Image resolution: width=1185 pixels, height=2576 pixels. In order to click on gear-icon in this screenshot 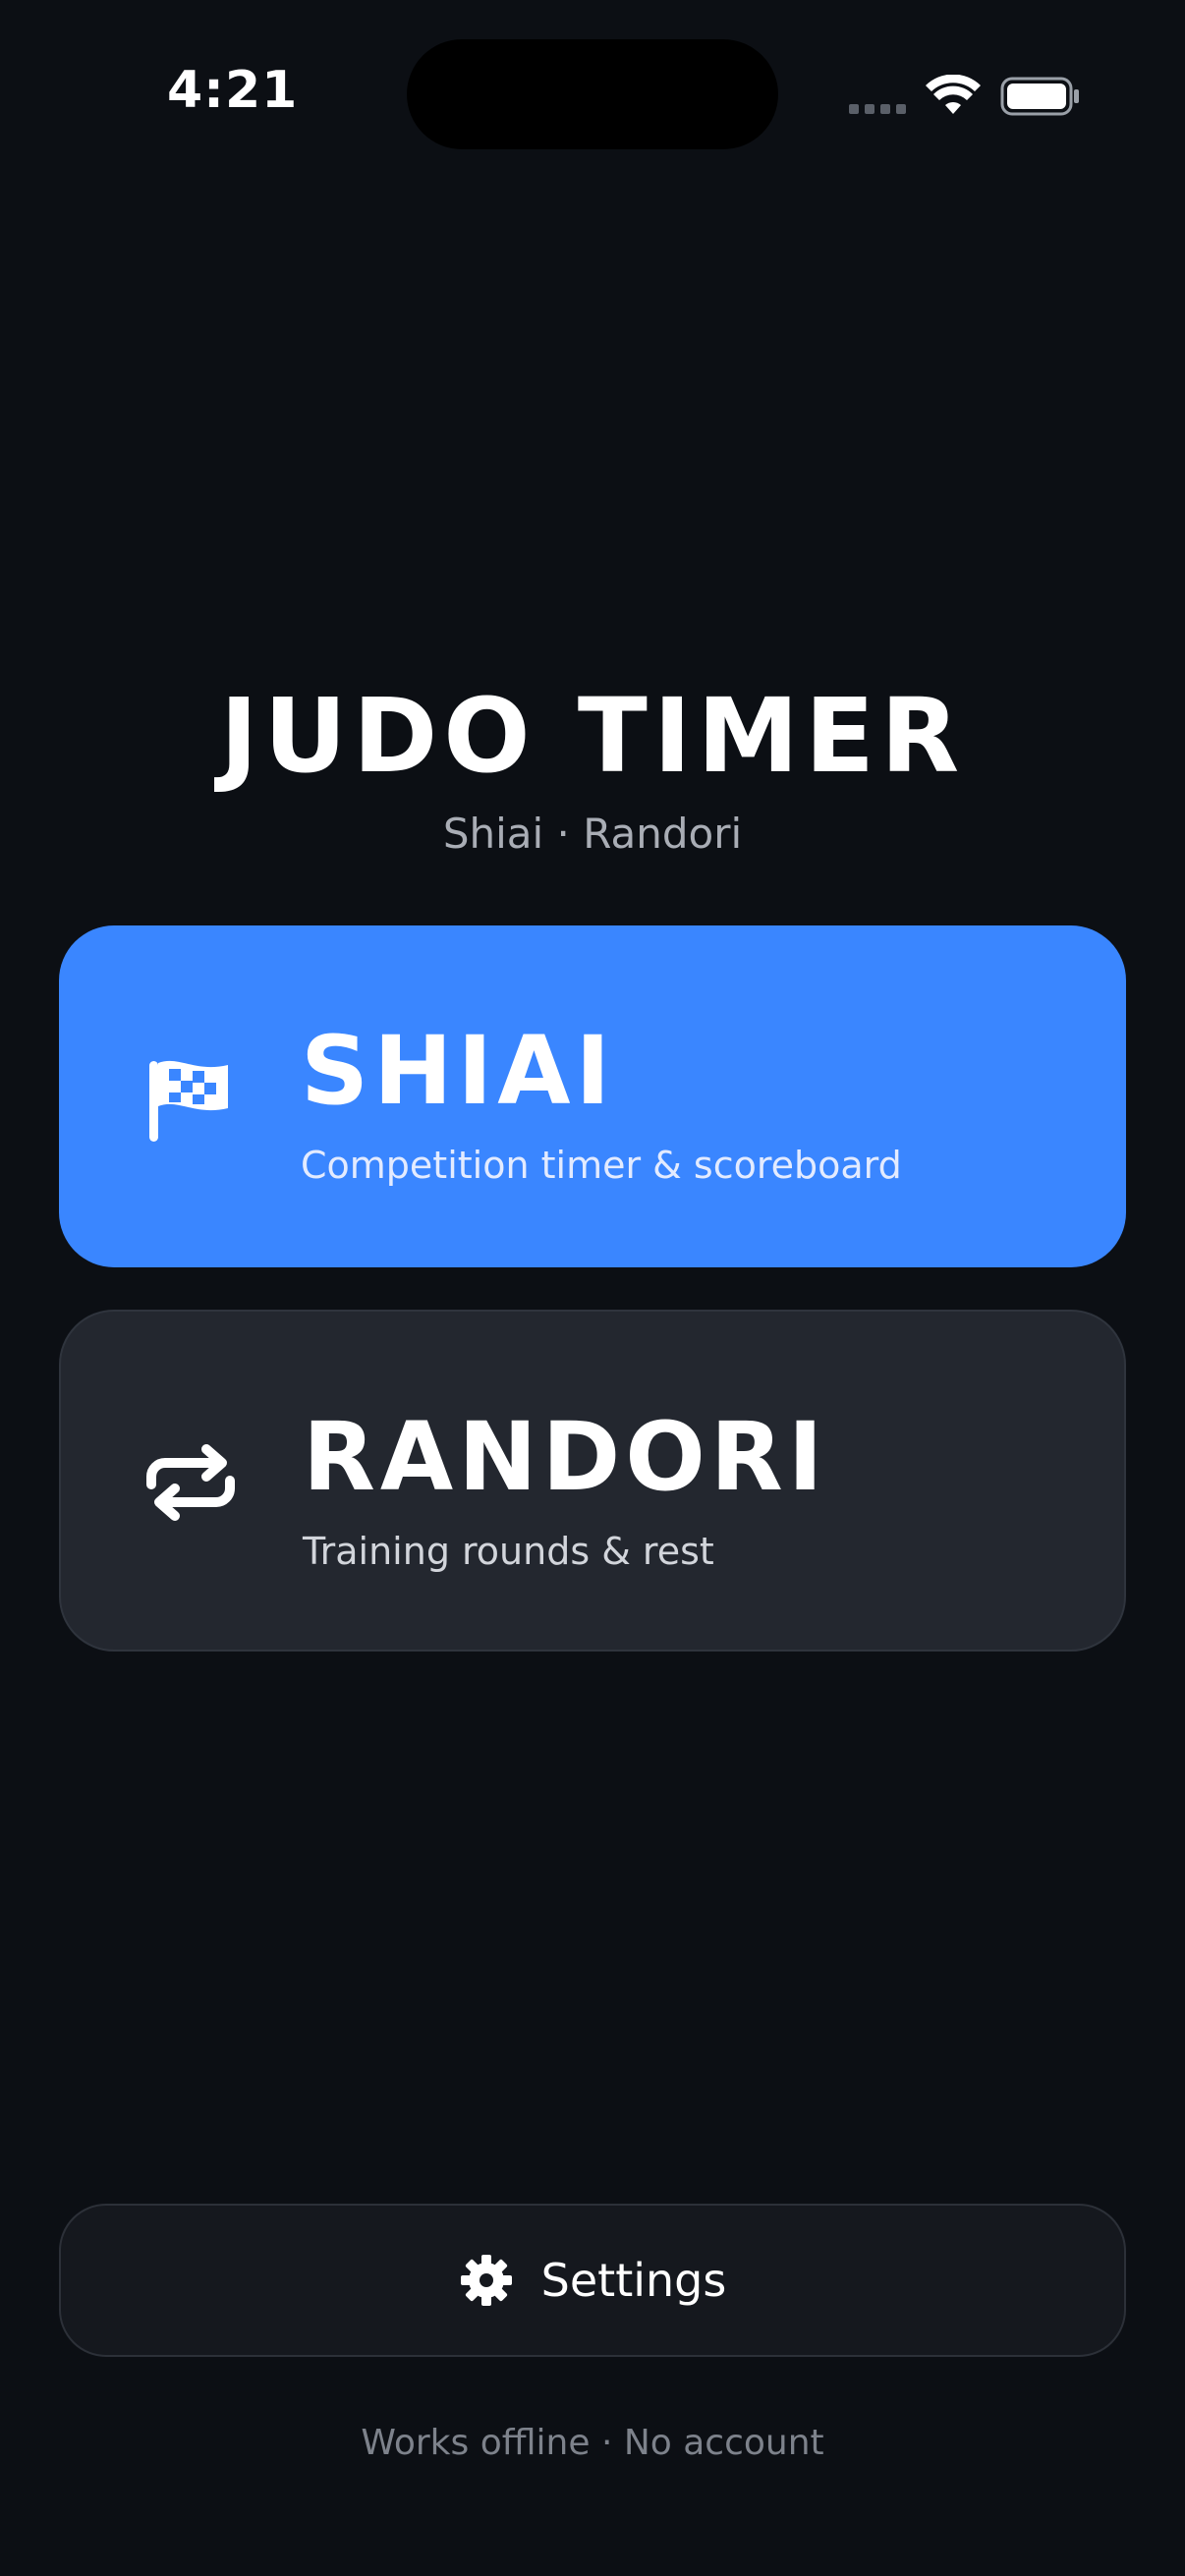, I will do `click(486, 2280)`.